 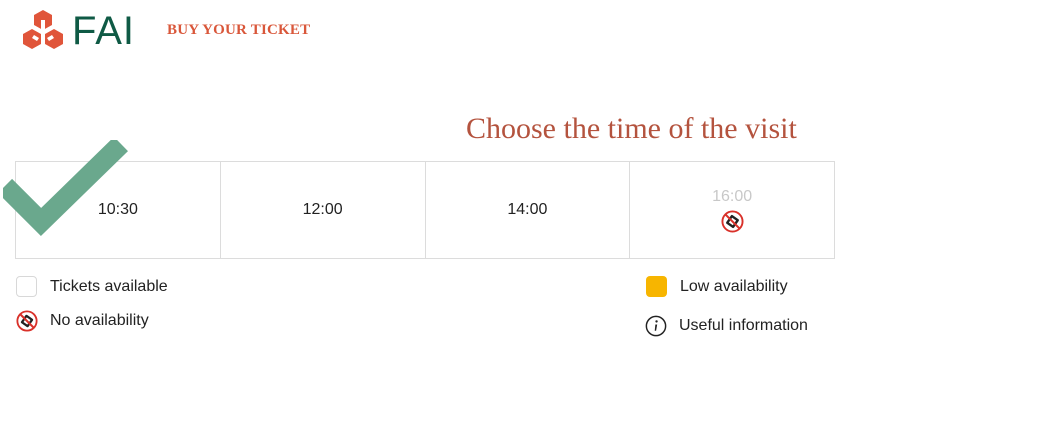 I want to click on info-icon, so click(x=656, y=326).